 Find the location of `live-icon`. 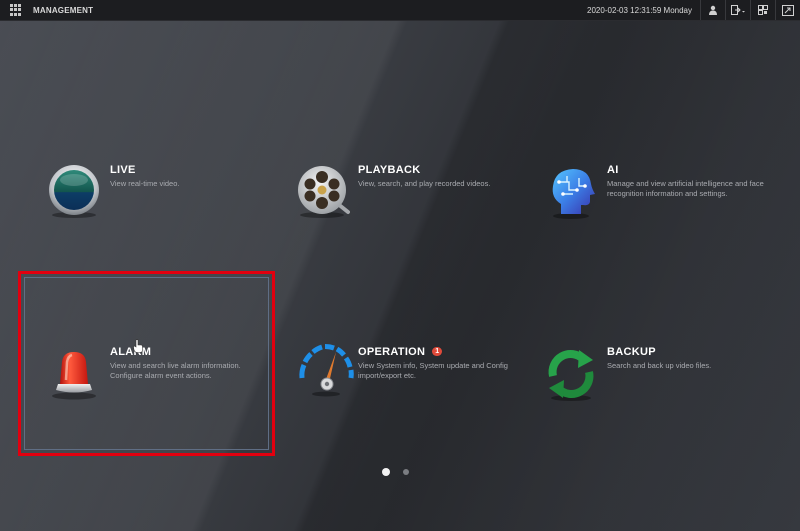

live-icon is located at coordinates (74, 192).